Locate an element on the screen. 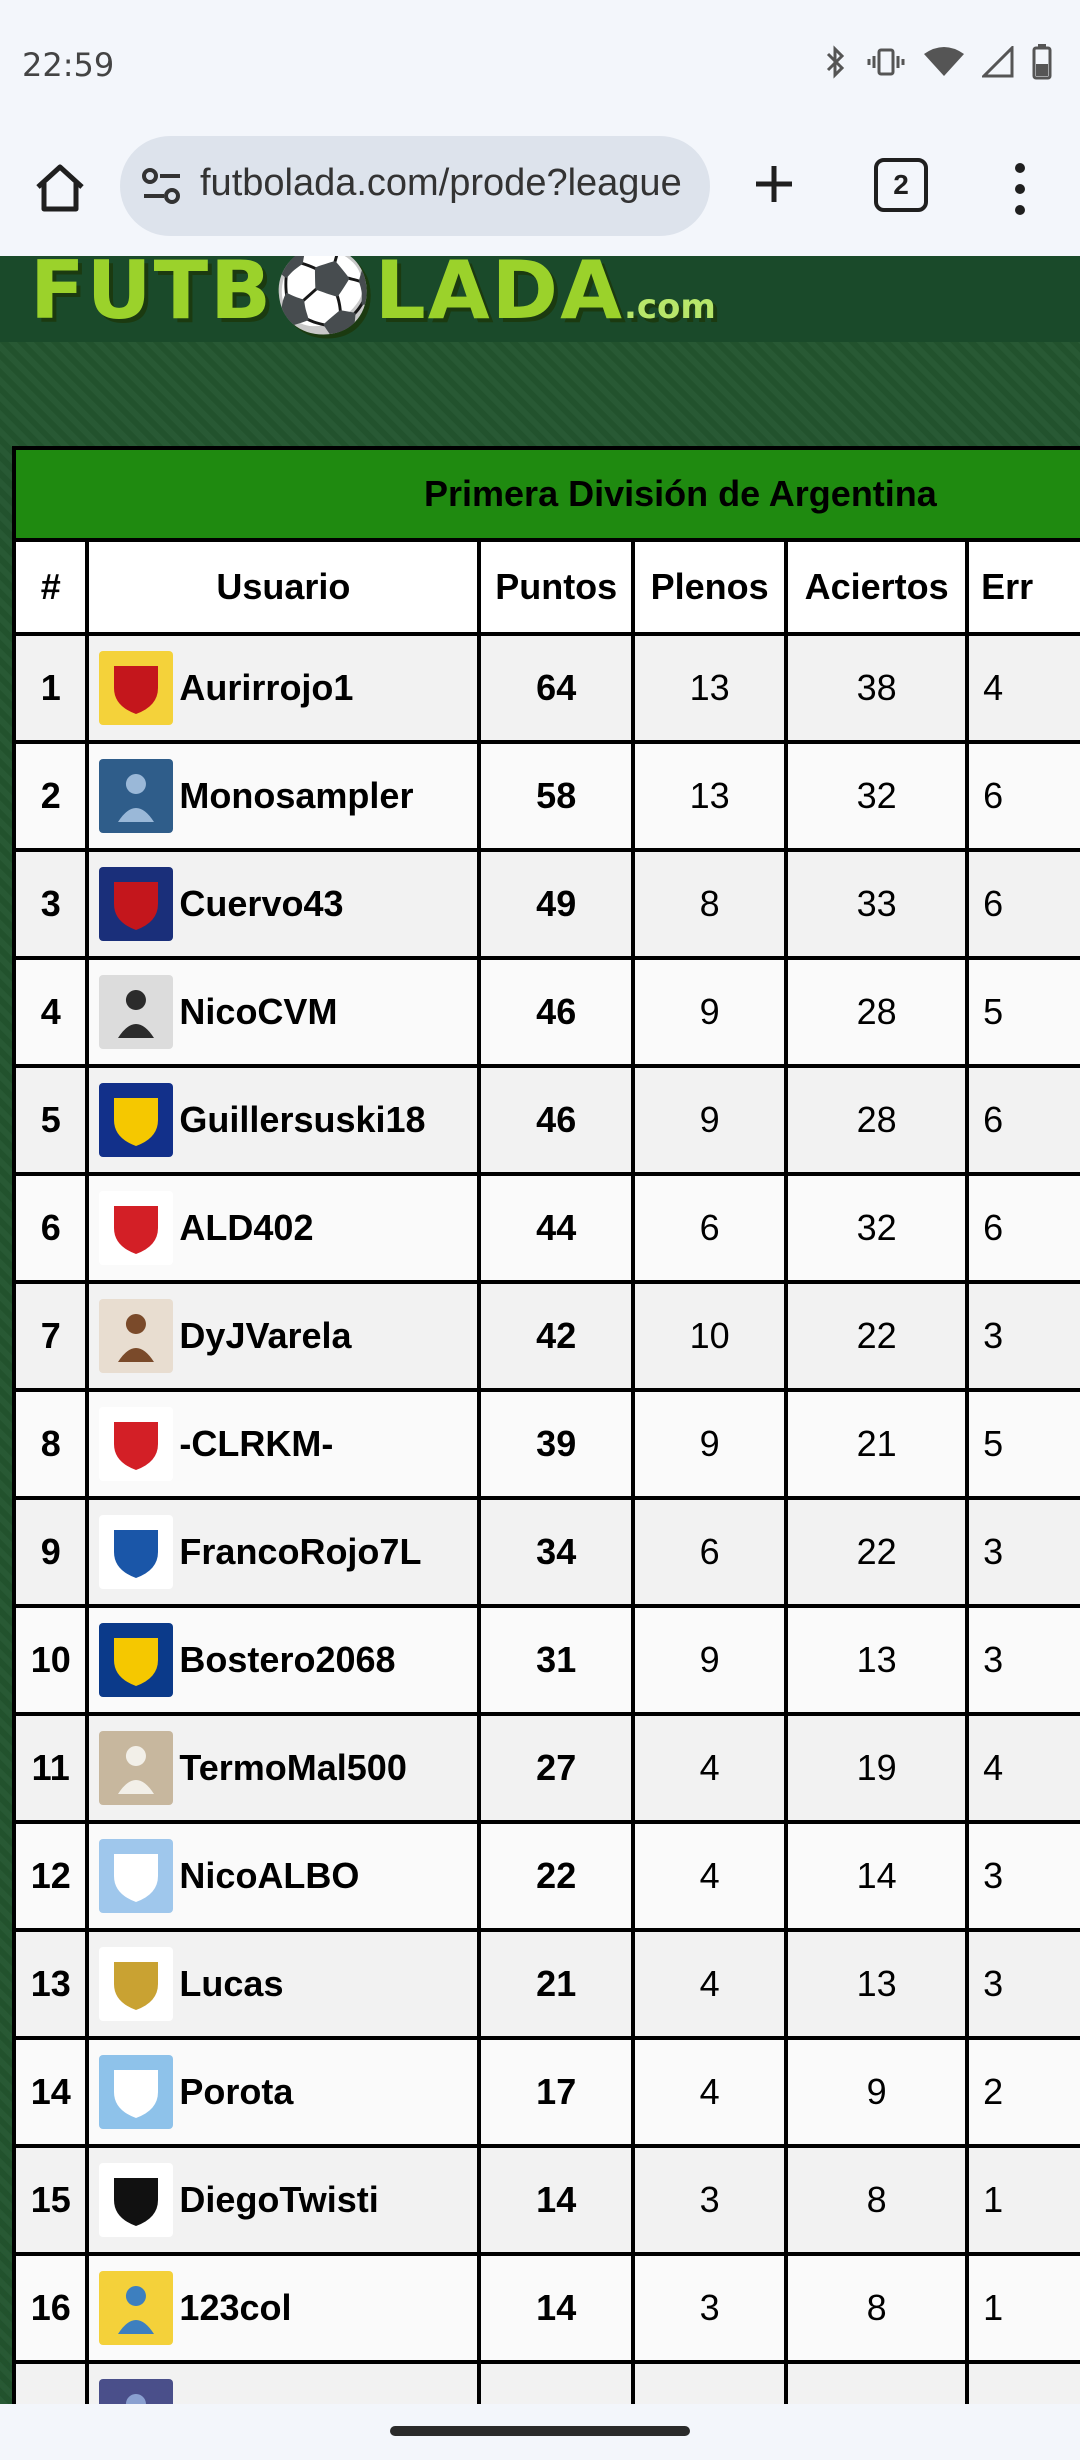 Image resolution: width=1080 pixels, height=2460 pixels. site-logo: FUTB⚽LADA.com is located at coordinates (373, 297).